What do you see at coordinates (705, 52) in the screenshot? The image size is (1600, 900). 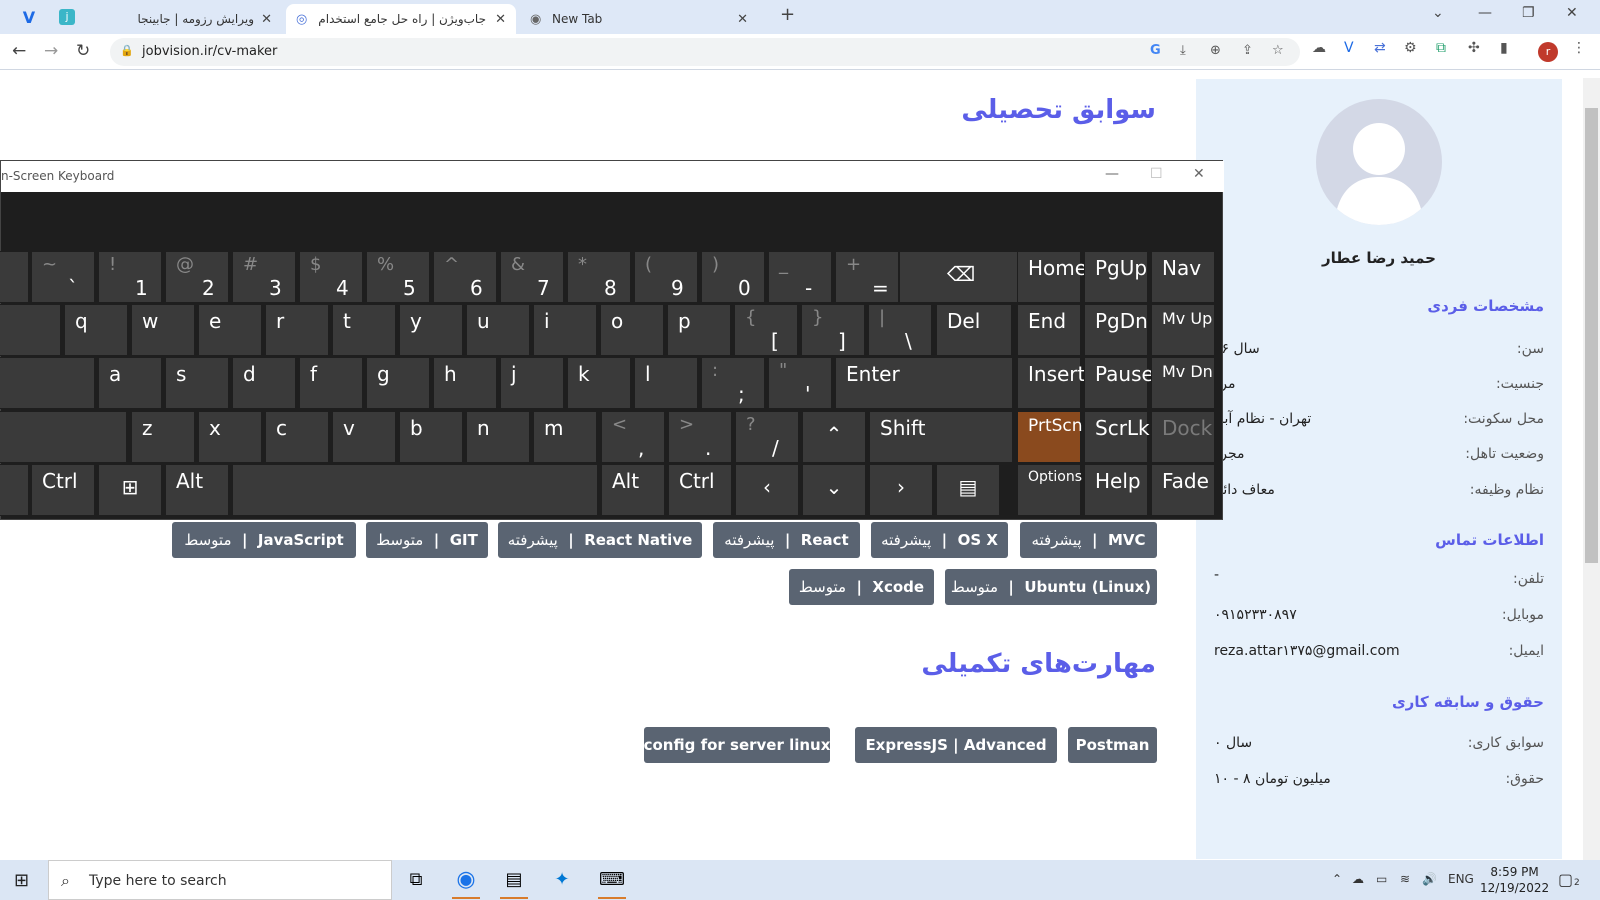 I see `address-bar: 🔒 jobvision.ir/cv-maker G ⤓ ⊕ ⇪ ☆` at bounding box center [705, 52].